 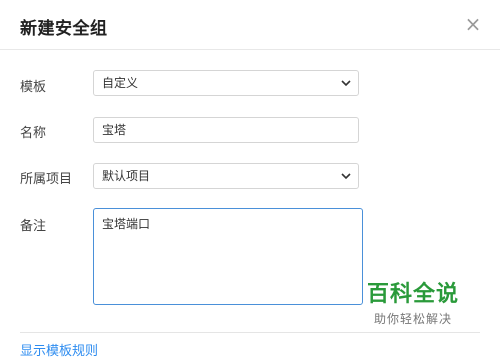 I want to click on remark-textarea: 宝塔端口, so click(x=228, y=256).